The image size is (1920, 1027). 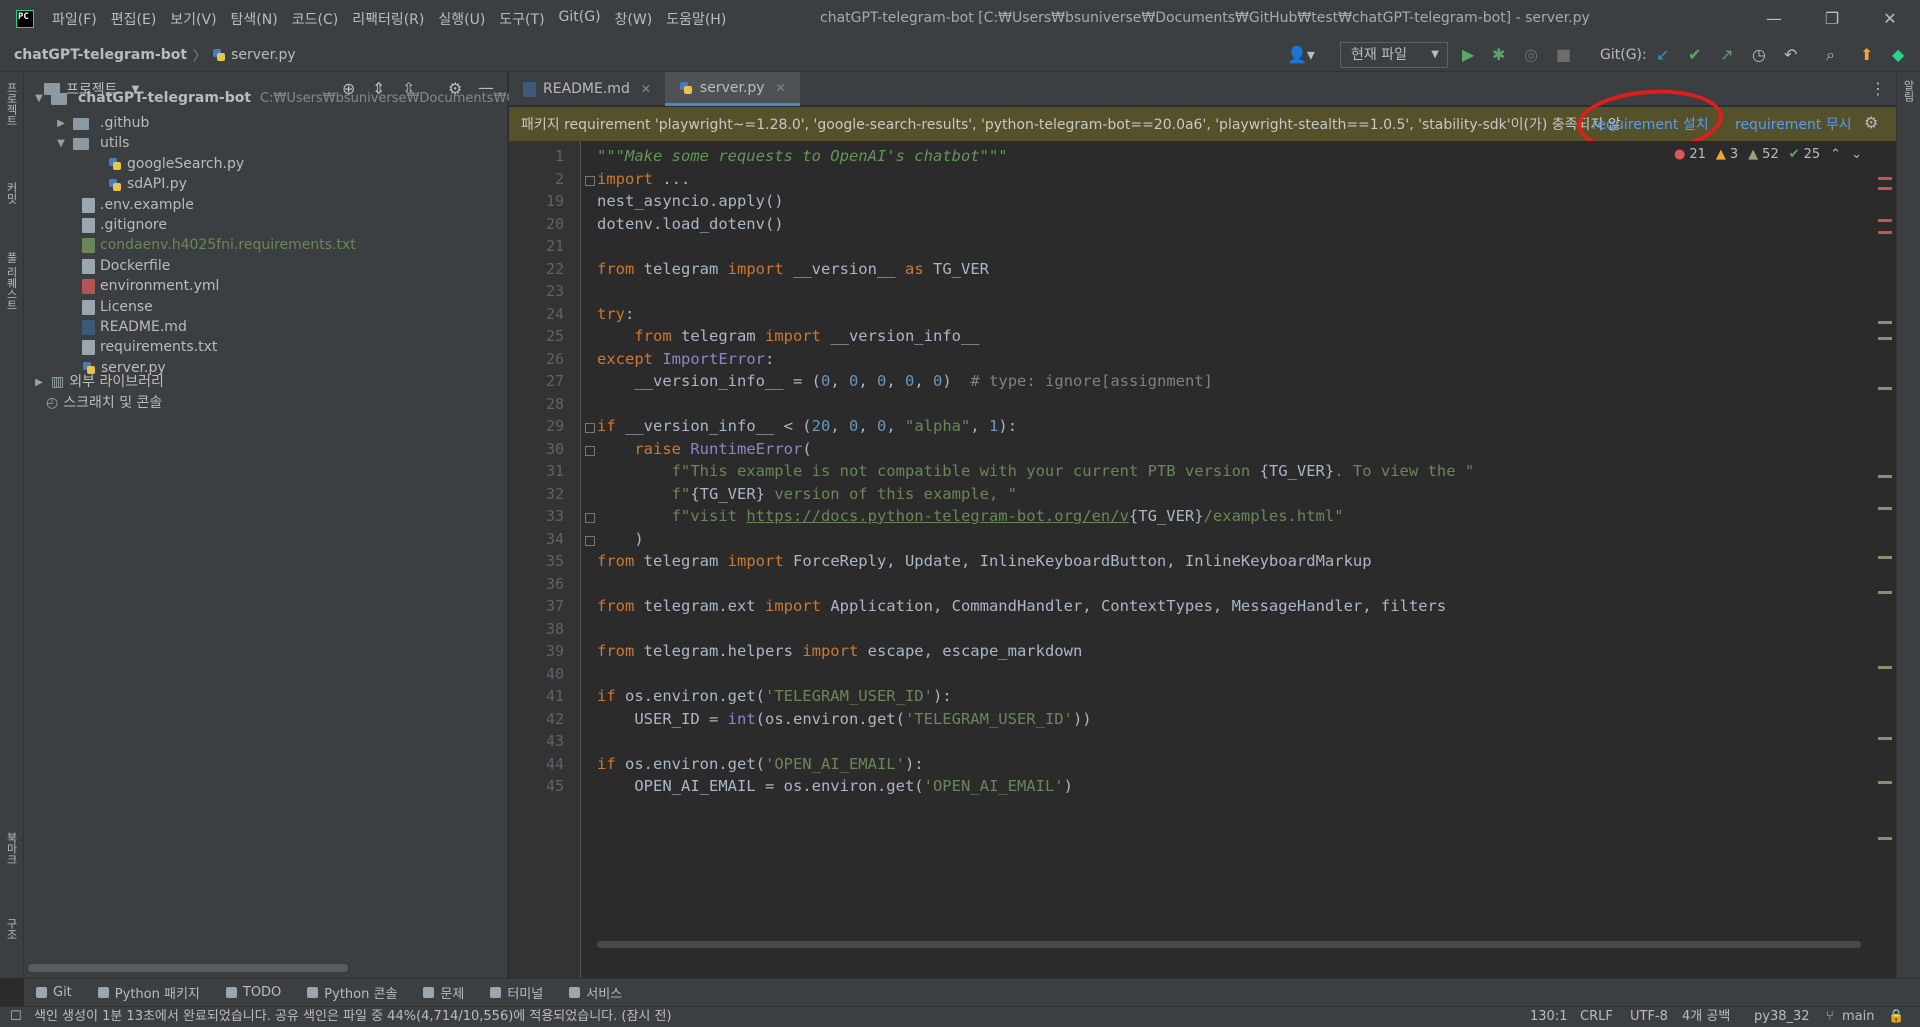 What do you see at coordinates (11, 193) in the screenshot?
I see `strip-commit: 커밋` at bounding box center [11, 193].